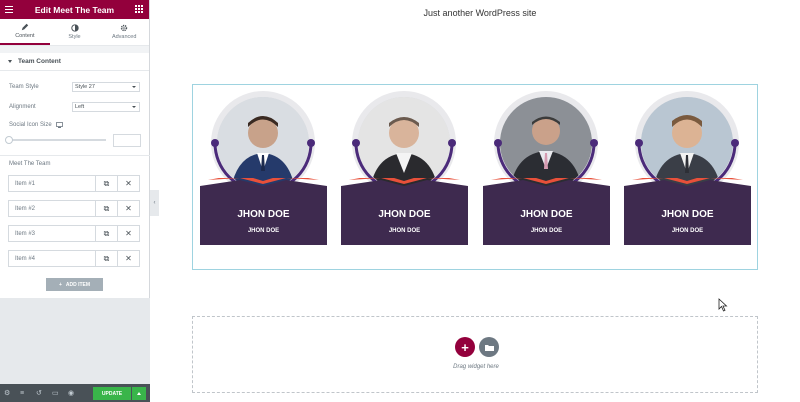 The width and height of the screenshot is (800, 402). What do you see at coordinates (74, 37) in the screenshot?
I see `tab-style-label: Style` at bounding box center [74, 37].